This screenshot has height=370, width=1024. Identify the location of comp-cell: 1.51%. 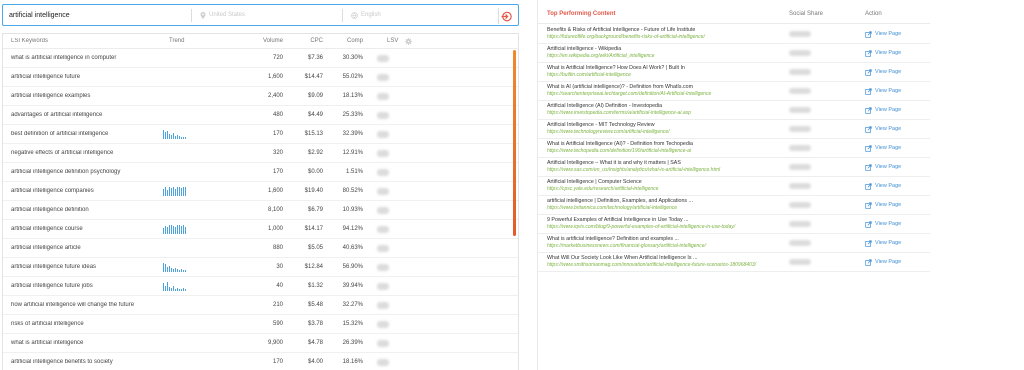
(354, 172).